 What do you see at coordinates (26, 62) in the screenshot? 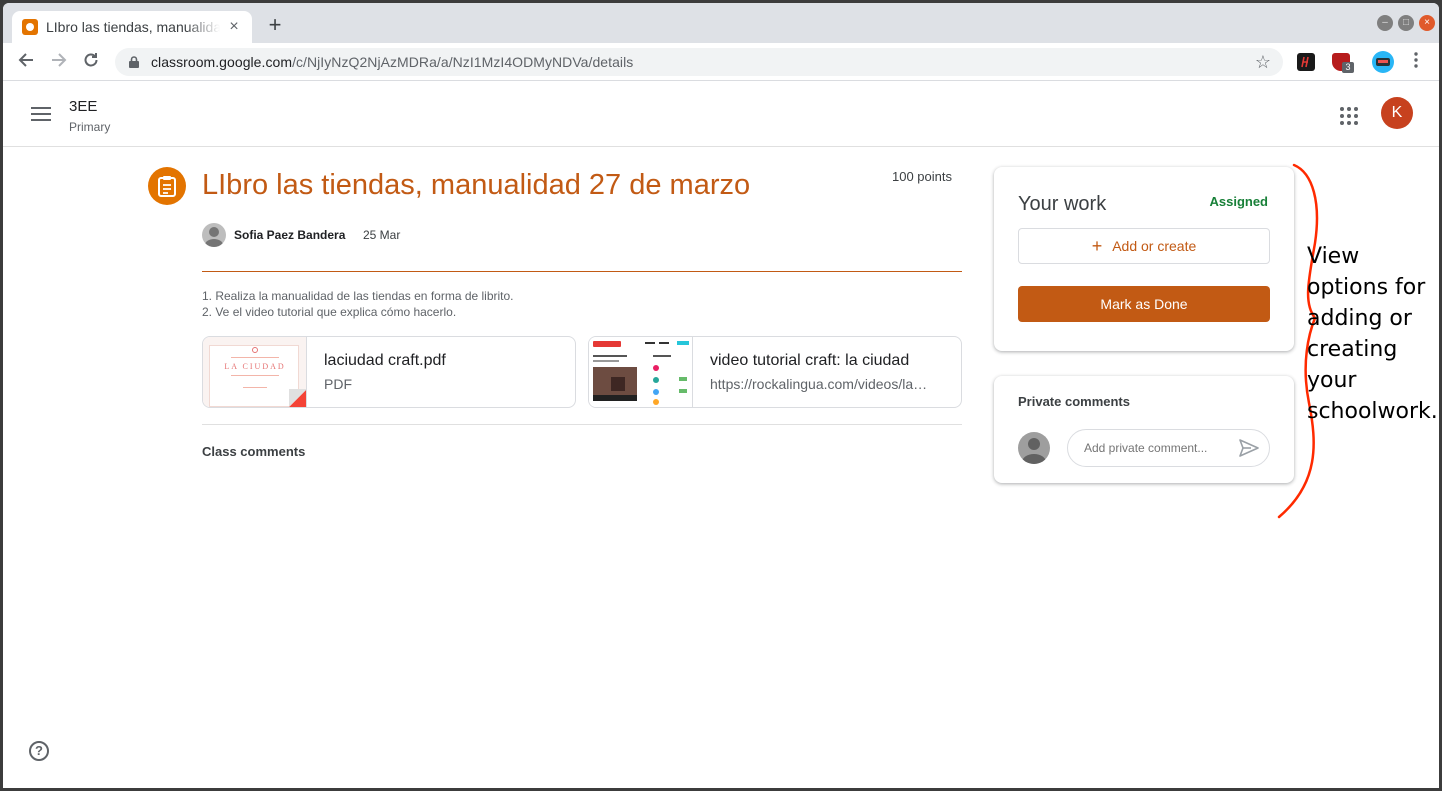
I see `back-arrow-icon` at bounding box center [26, 62].